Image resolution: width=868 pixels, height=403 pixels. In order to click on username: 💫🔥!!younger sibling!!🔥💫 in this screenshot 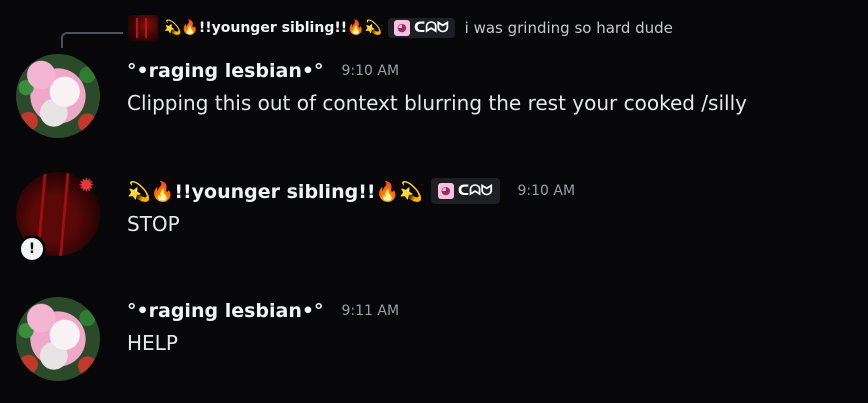, I will do `click(275, 191)`.